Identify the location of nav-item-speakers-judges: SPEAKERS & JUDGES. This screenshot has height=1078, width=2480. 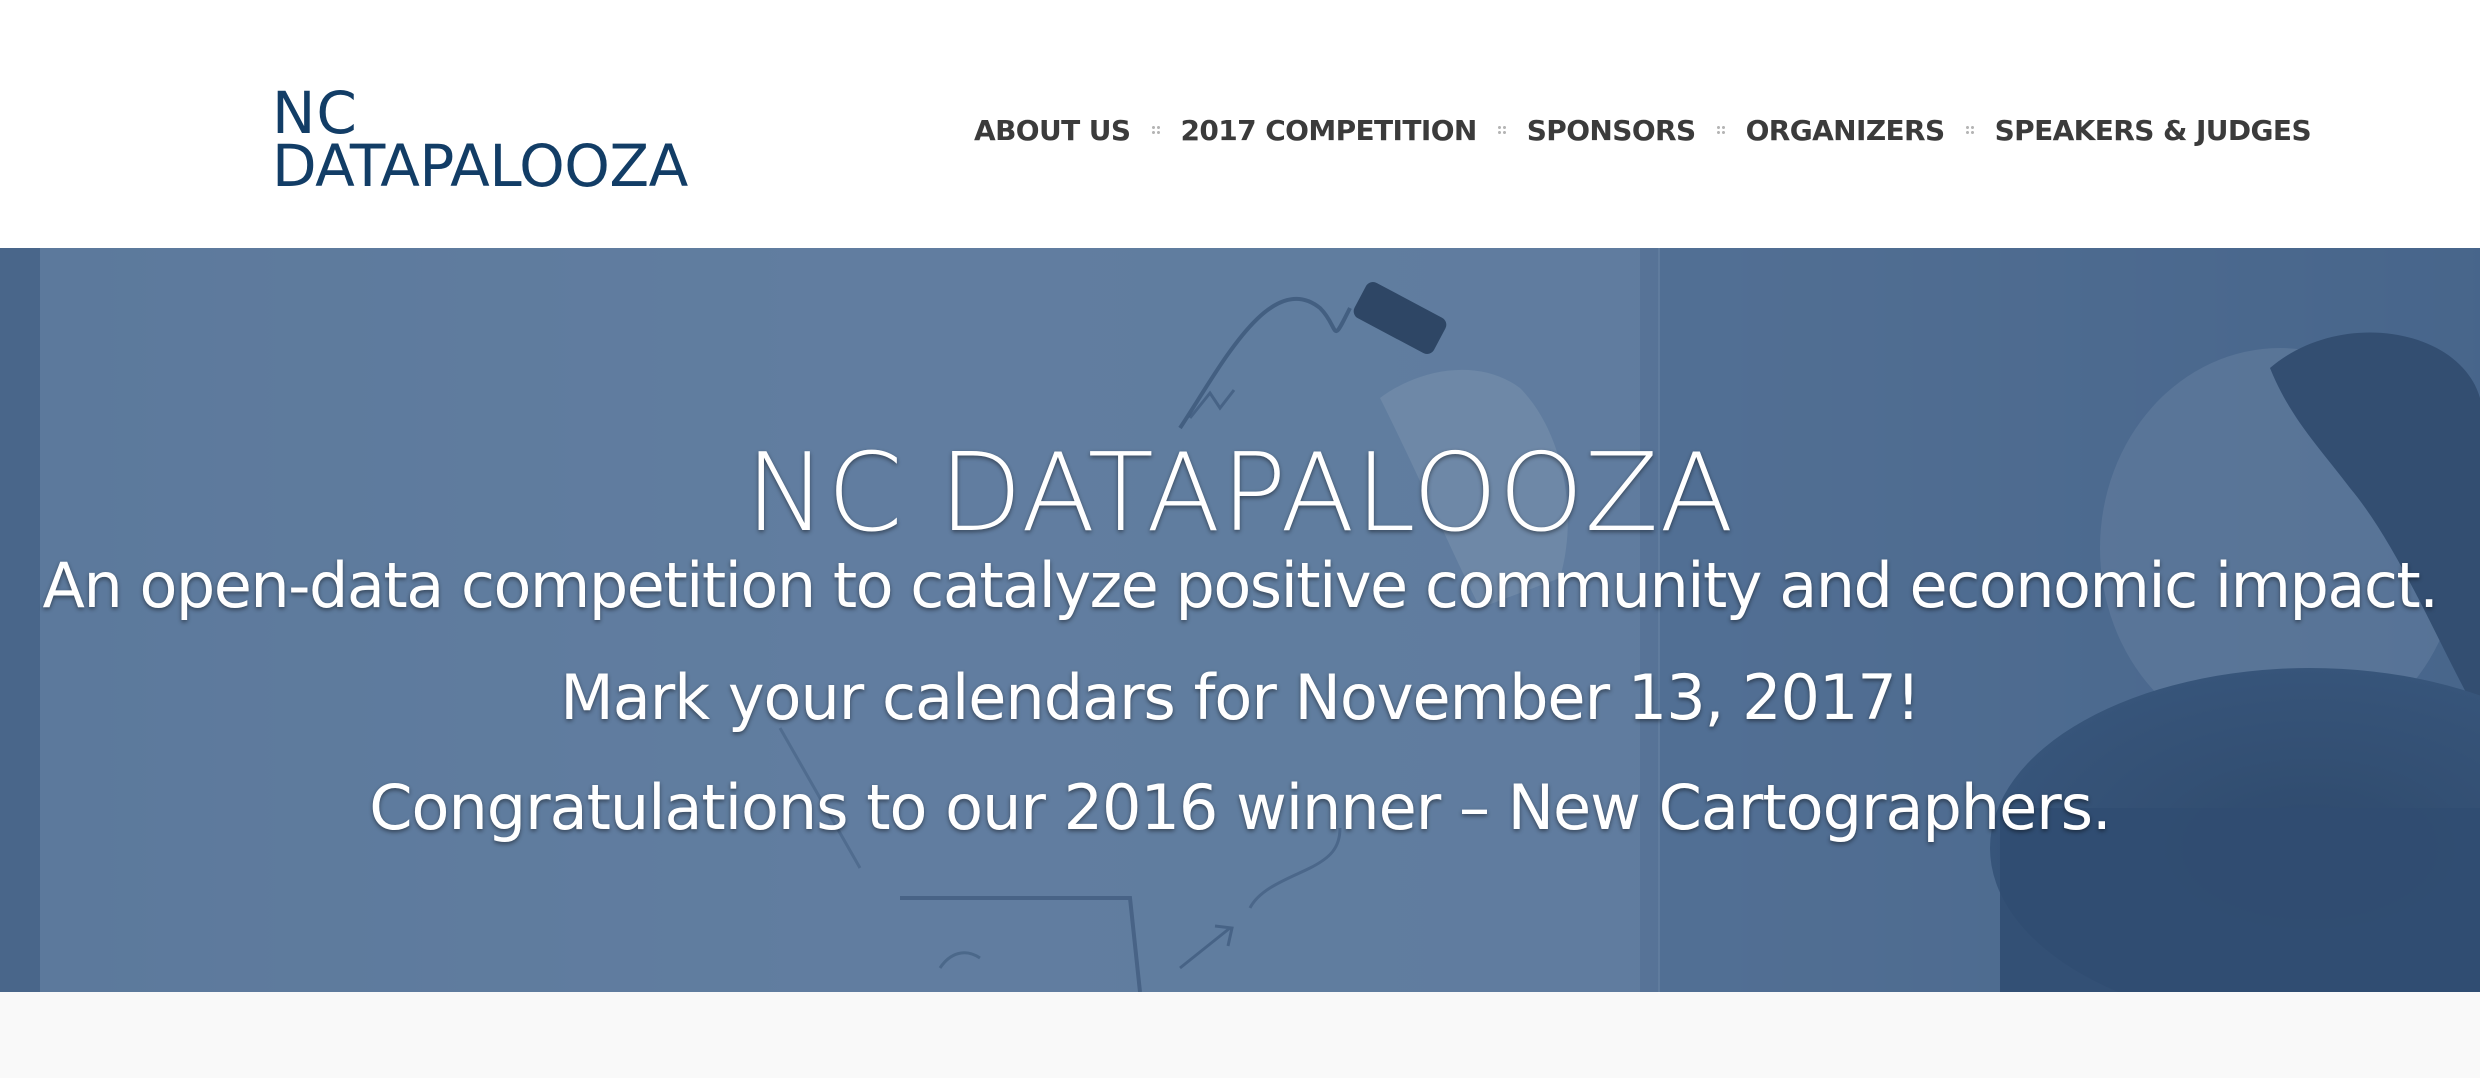
(2153, 130).